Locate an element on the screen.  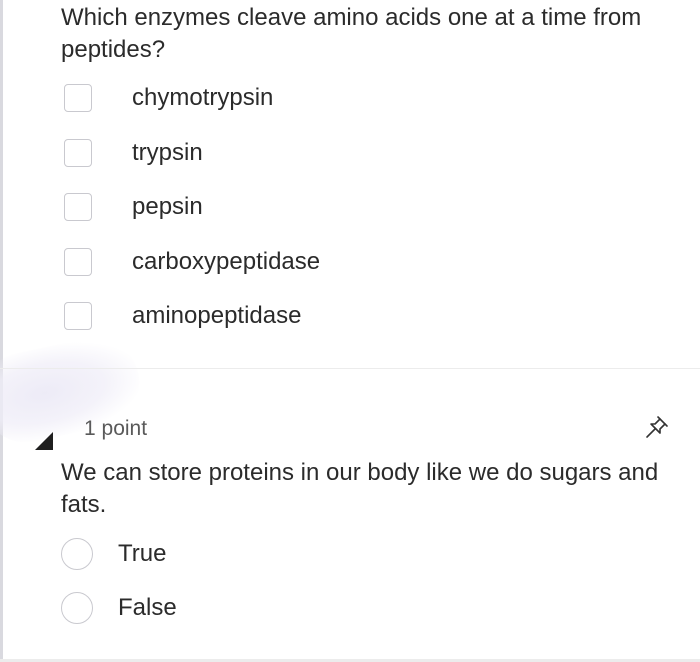
option-carboxypeptidase: carboxypeptidase is located at coordinates (192, 262).